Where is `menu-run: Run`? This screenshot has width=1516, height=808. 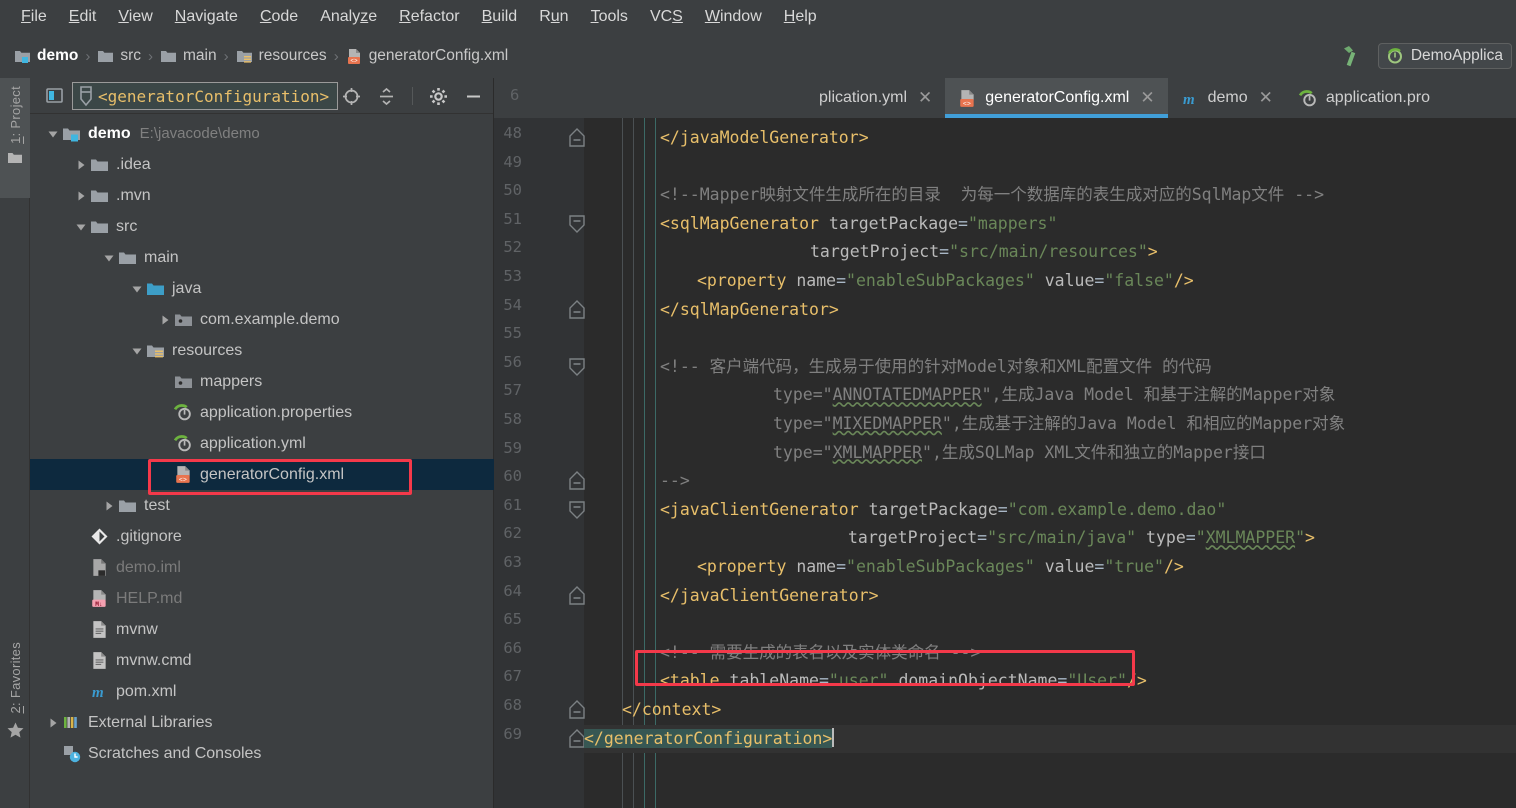
menu-run: Run is located at coordinates (553, 17).